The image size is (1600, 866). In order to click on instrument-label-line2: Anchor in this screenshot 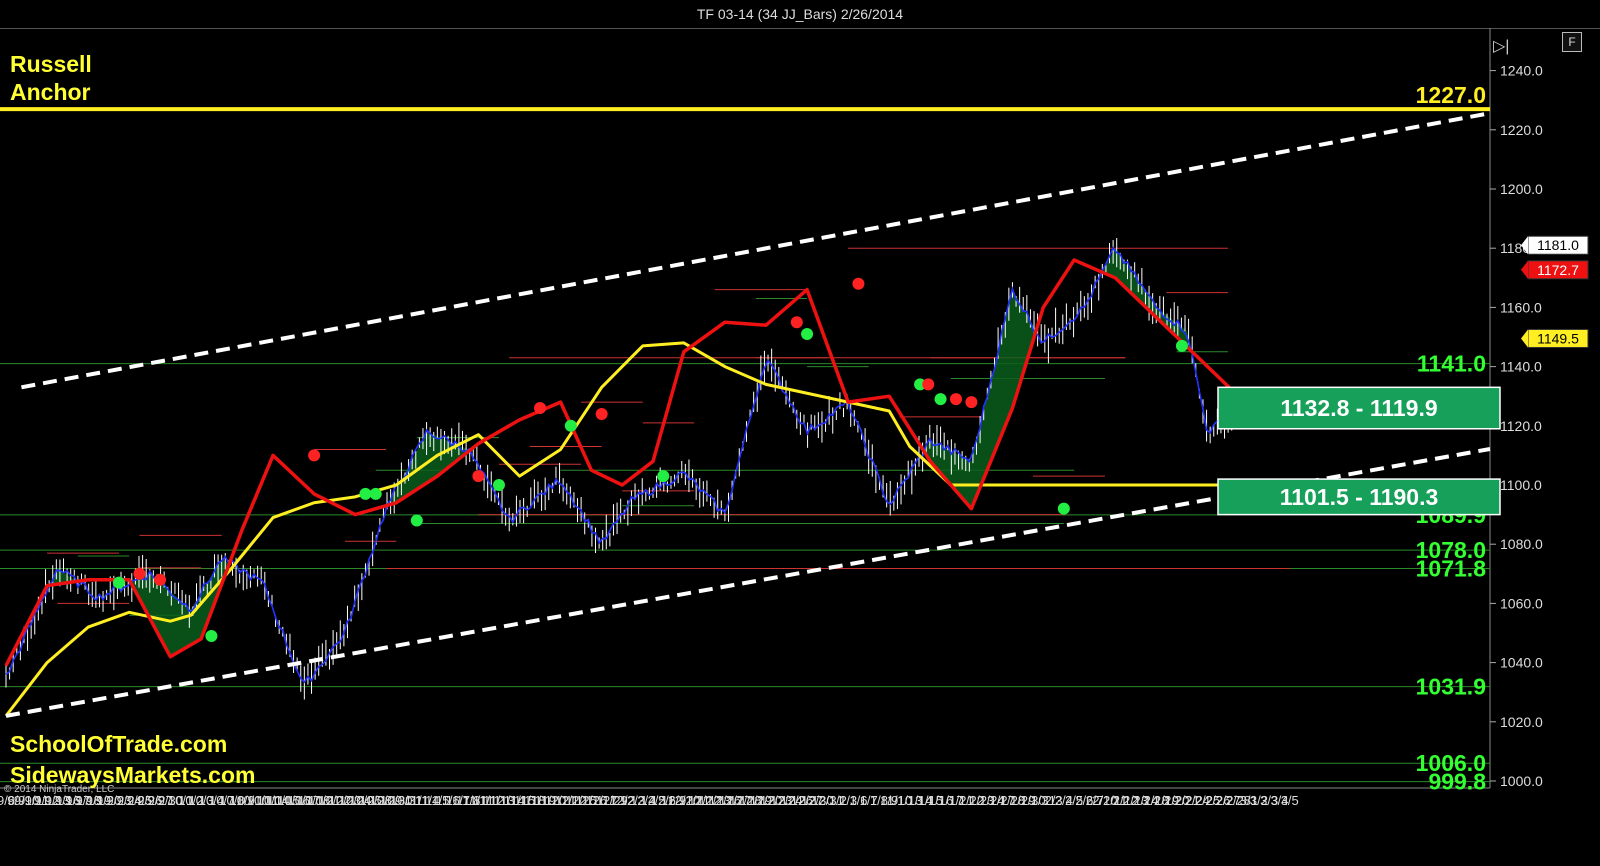, I will do `click(50, 92)`.